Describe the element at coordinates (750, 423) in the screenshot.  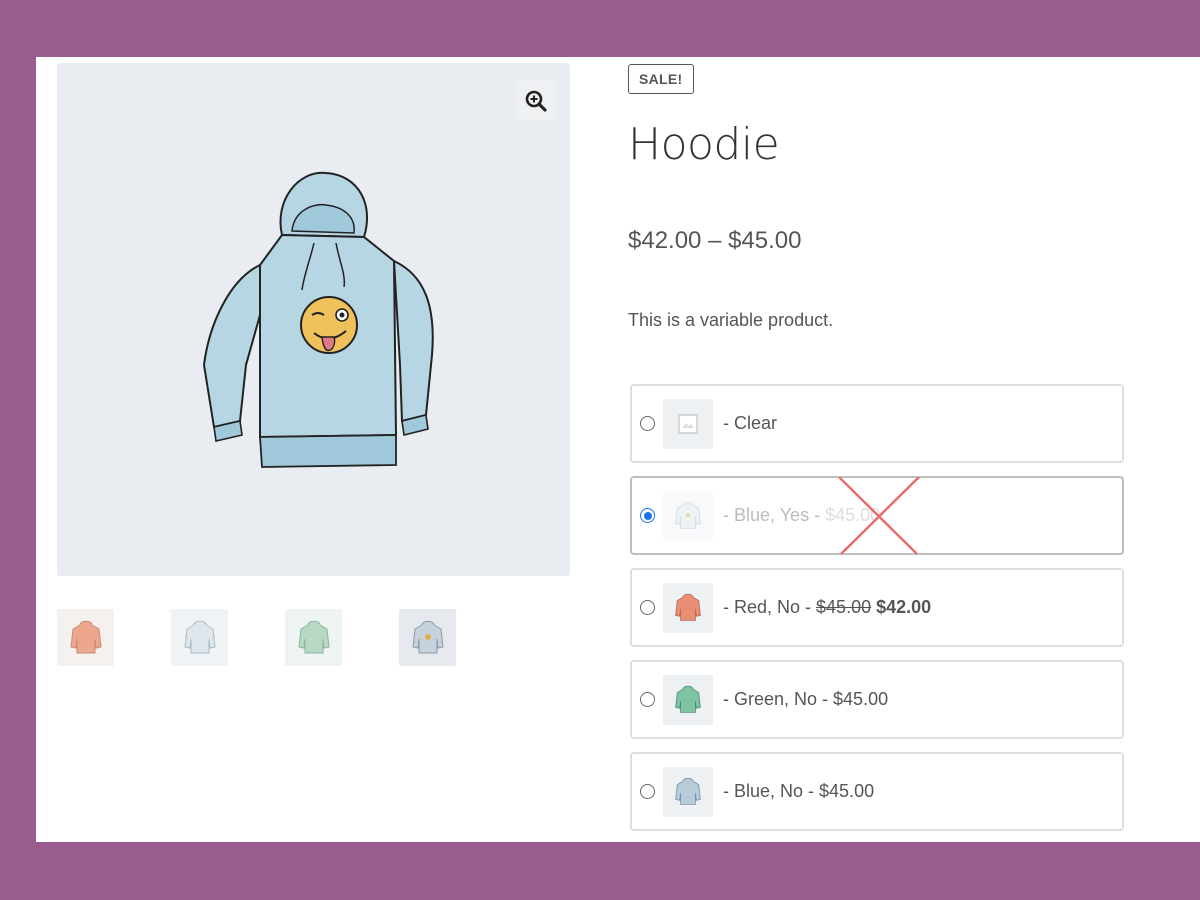
I see `variation-label: - Clear` at that location.